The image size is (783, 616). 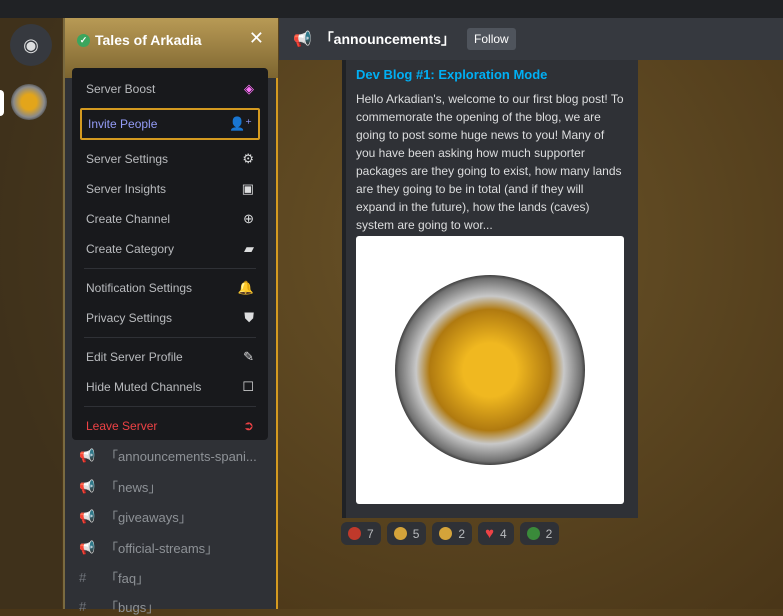 What do you see at coordinates (121, 89) in the screenshot?
I see `menu-label: Server Boost` at bounding box center [121, 89].